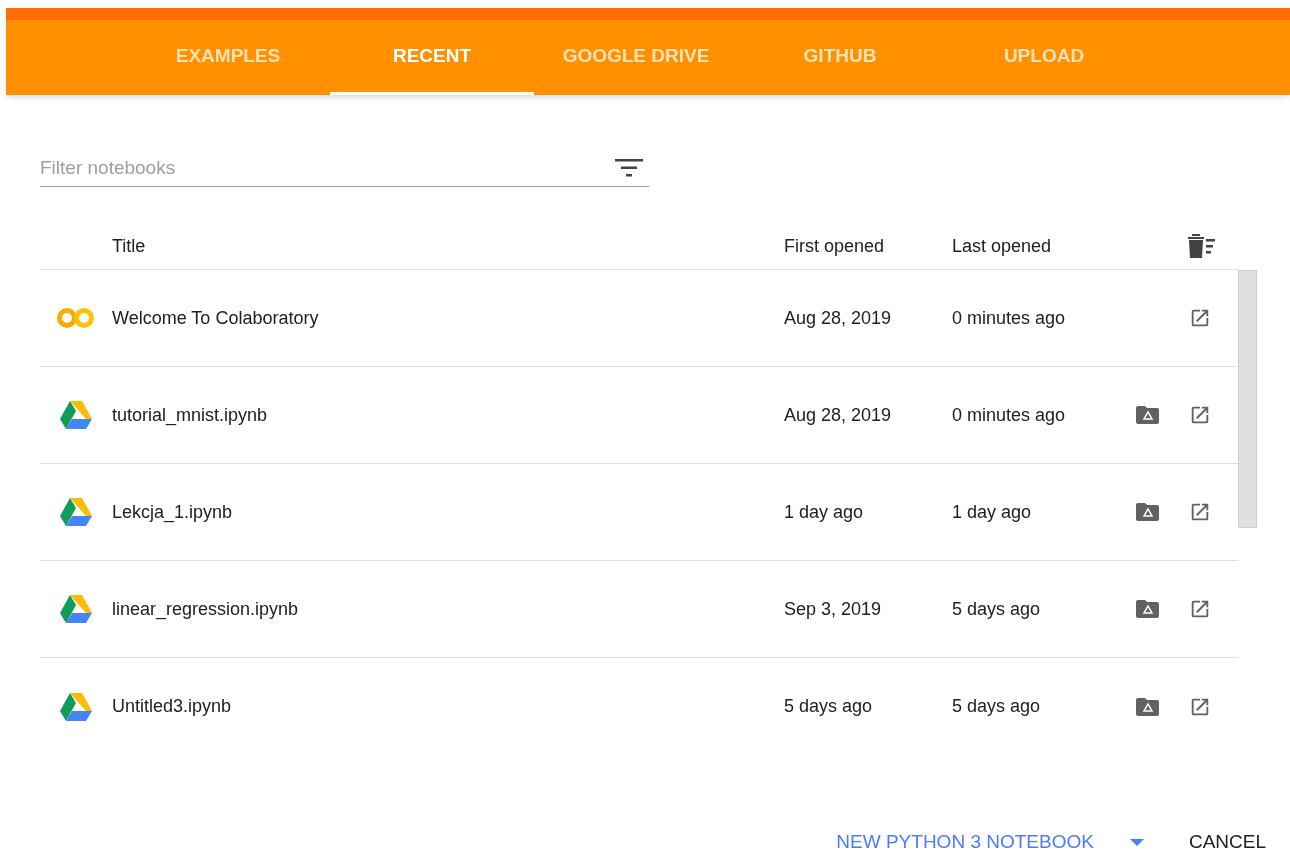  Describe the element at coordinates (206, 609) in the screenshot. I see `notebook-title: linear_regression.ipynb` at that location.